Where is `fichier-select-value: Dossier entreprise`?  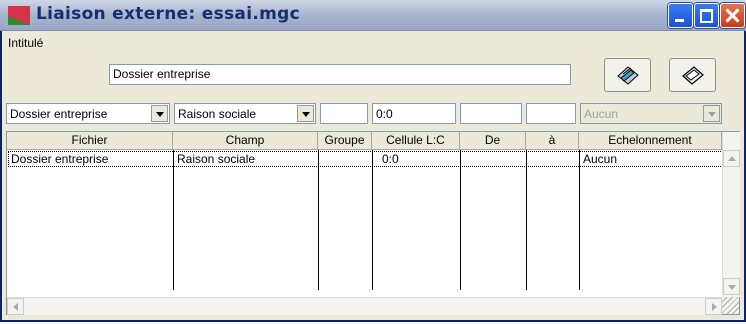
fichier-select-value: Dossier entreprise is located at coordinates (59, 114).